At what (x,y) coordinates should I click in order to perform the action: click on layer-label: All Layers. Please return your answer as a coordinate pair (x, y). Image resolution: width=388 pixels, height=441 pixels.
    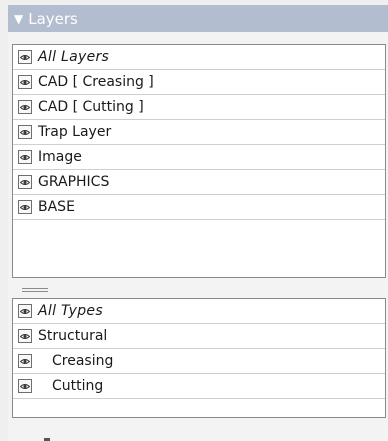
    Looking at the image, I should click on (74, 57).